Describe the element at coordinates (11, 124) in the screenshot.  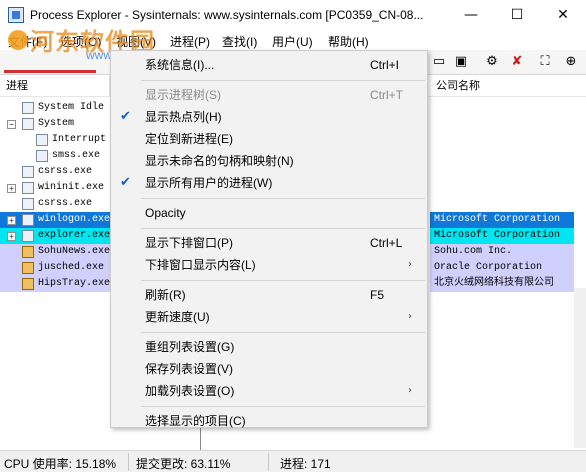
I see `tree-expander-icon: −` at that location.